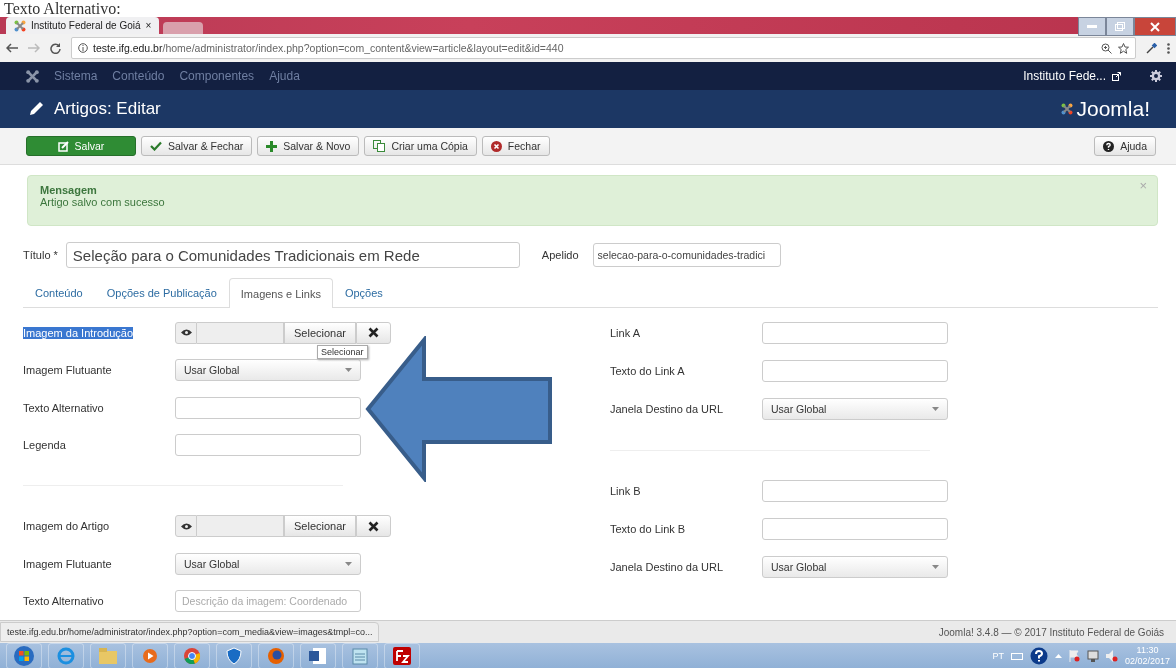  I want to click on field-label: Texto Alternativo, so click(63, 407).